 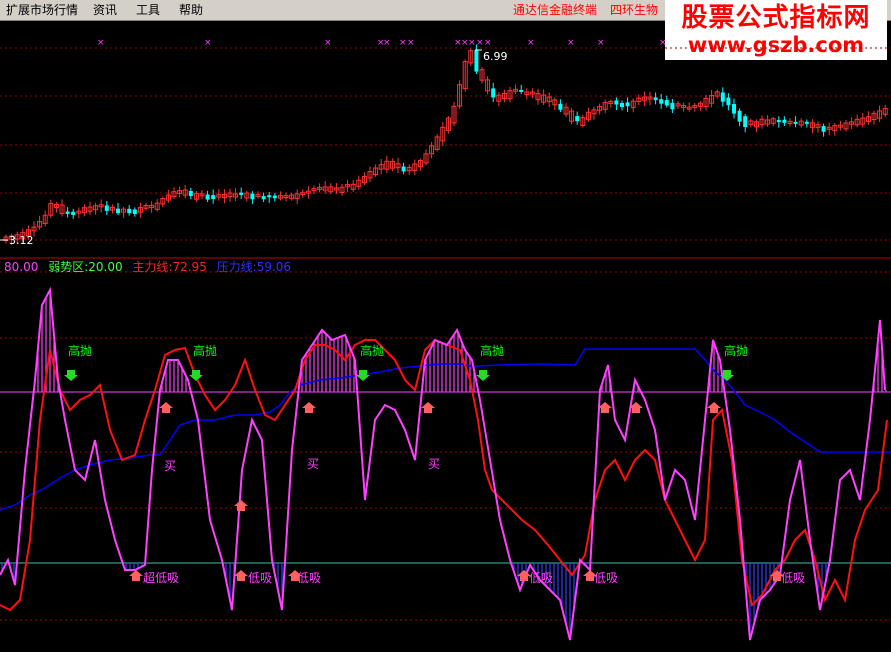 I want to click on indicator-legend: 80.00 弱势区:20.00 主力线:72.95 压力线:59.06, so click(x=150, y=267).